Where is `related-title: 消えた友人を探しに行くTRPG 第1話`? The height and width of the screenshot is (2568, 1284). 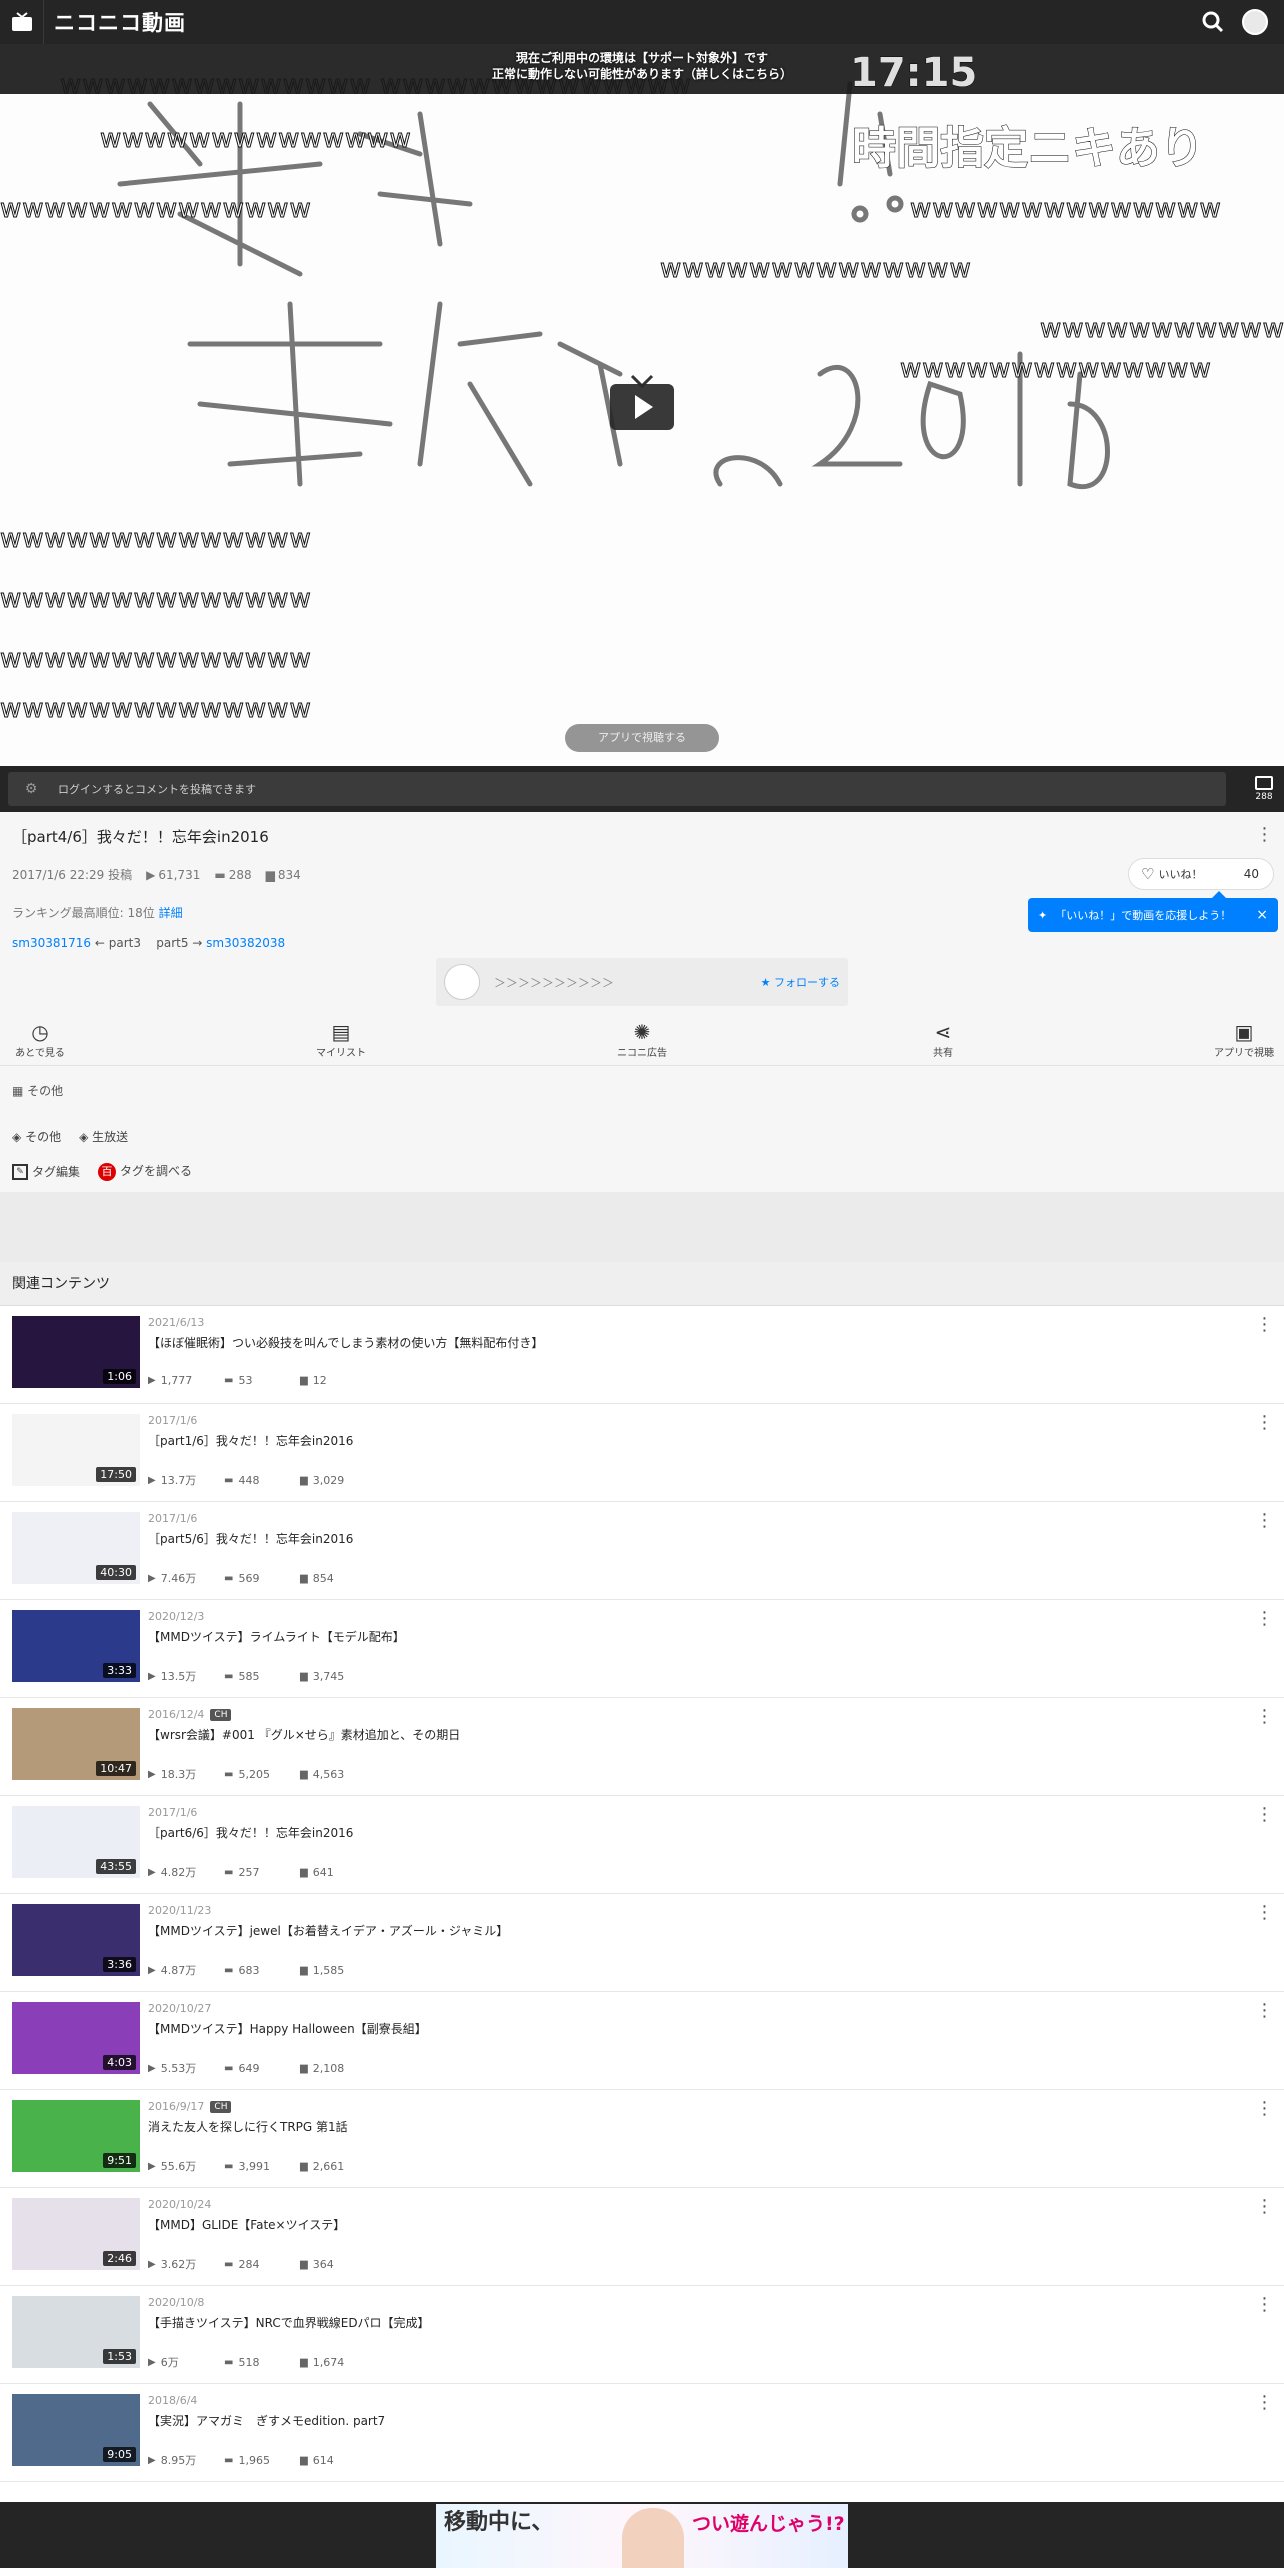 related-title: 消えた友人を探しに行くTRPG 第1話 is located at coordinates (248, 2126).